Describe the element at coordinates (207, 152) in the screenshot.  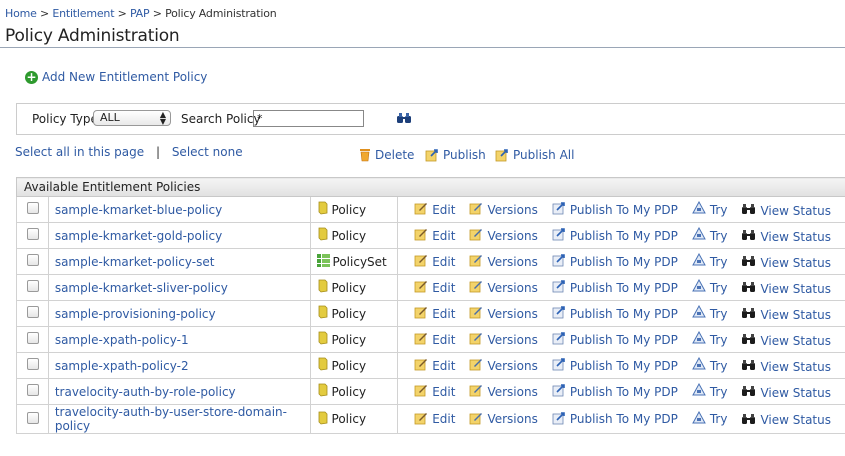
I see `select-none-link: Select none` at that location.